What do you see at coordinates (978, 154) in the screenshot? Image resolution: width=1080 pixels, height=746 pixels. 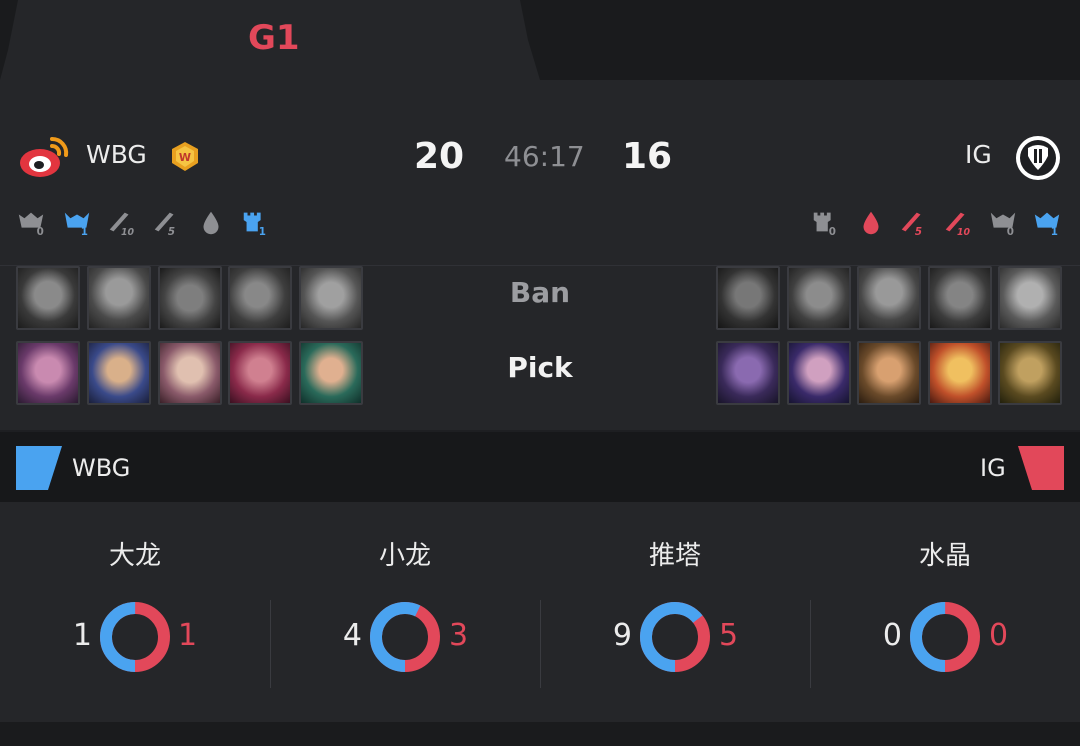 I see `right-team-name: IG` at bounding box center [978, 154].